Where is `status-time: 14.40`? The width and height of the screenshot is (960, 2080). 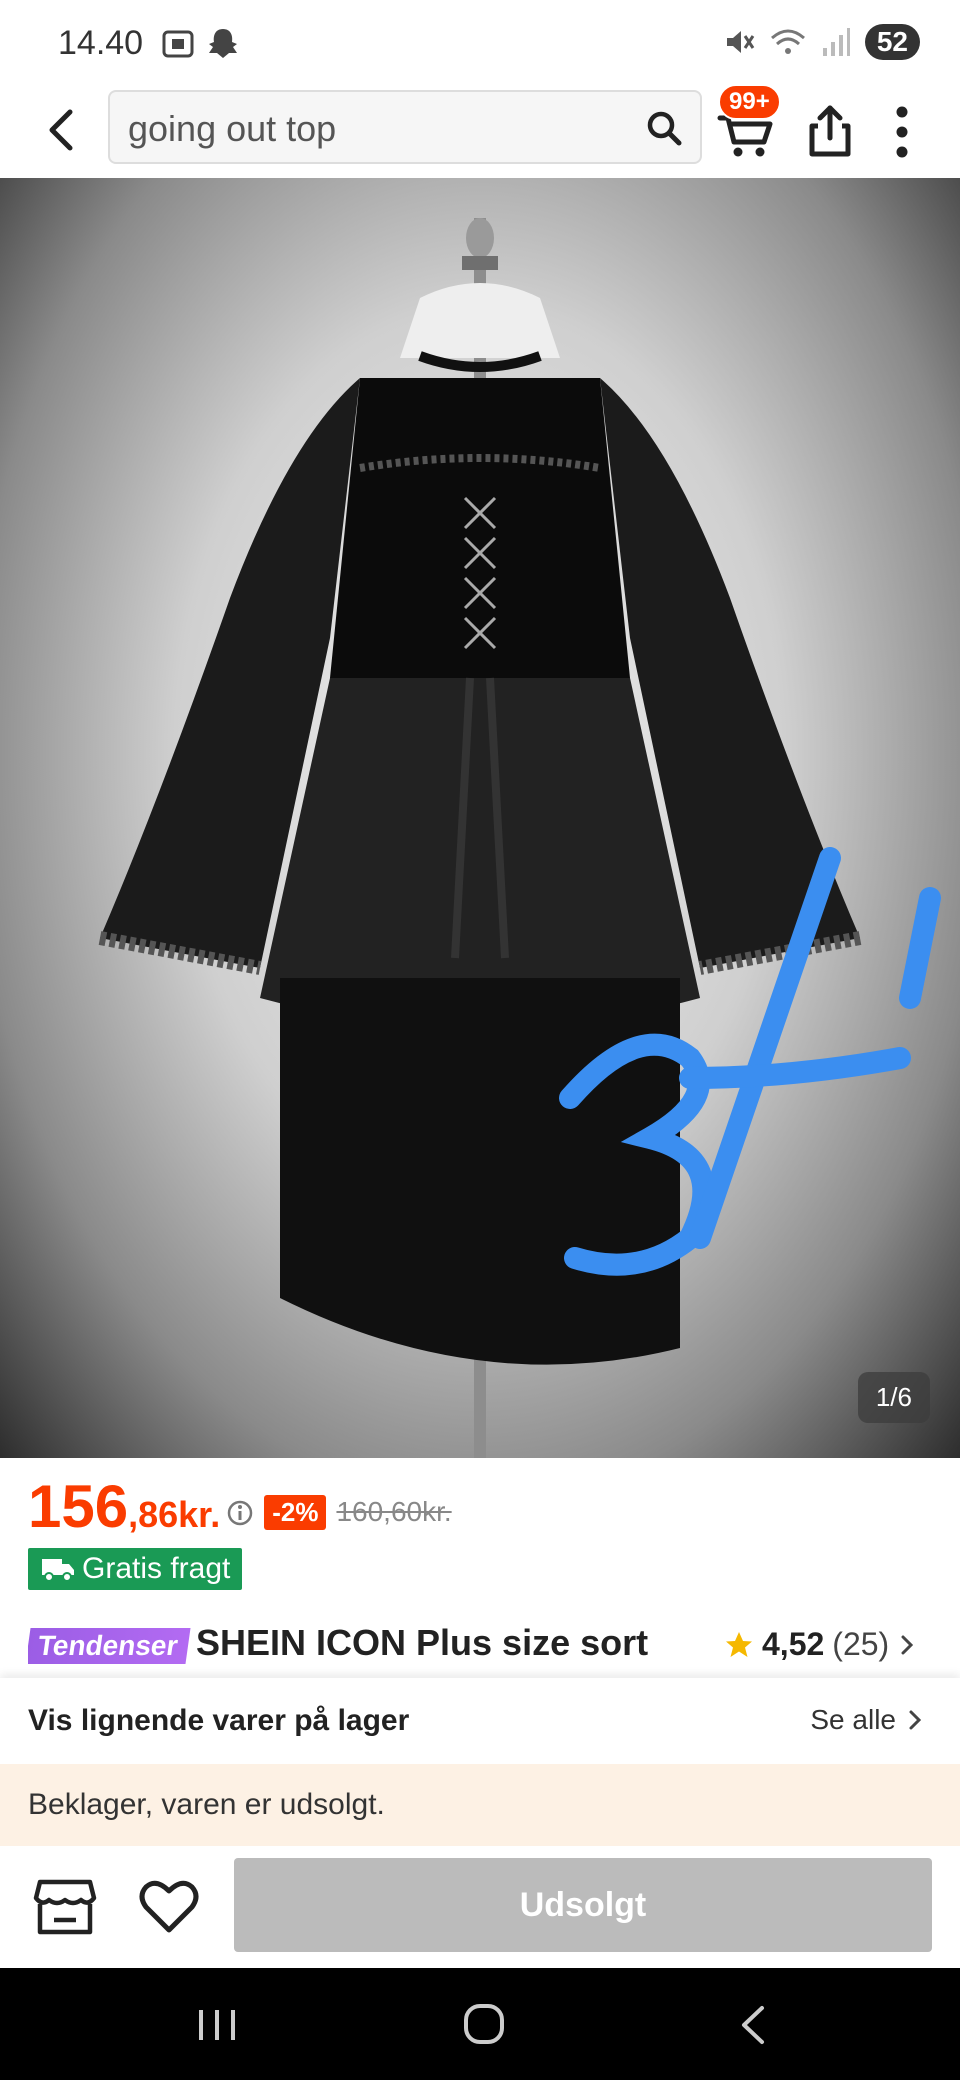 status-time: 14.40 is located at coordinates (101, 43).